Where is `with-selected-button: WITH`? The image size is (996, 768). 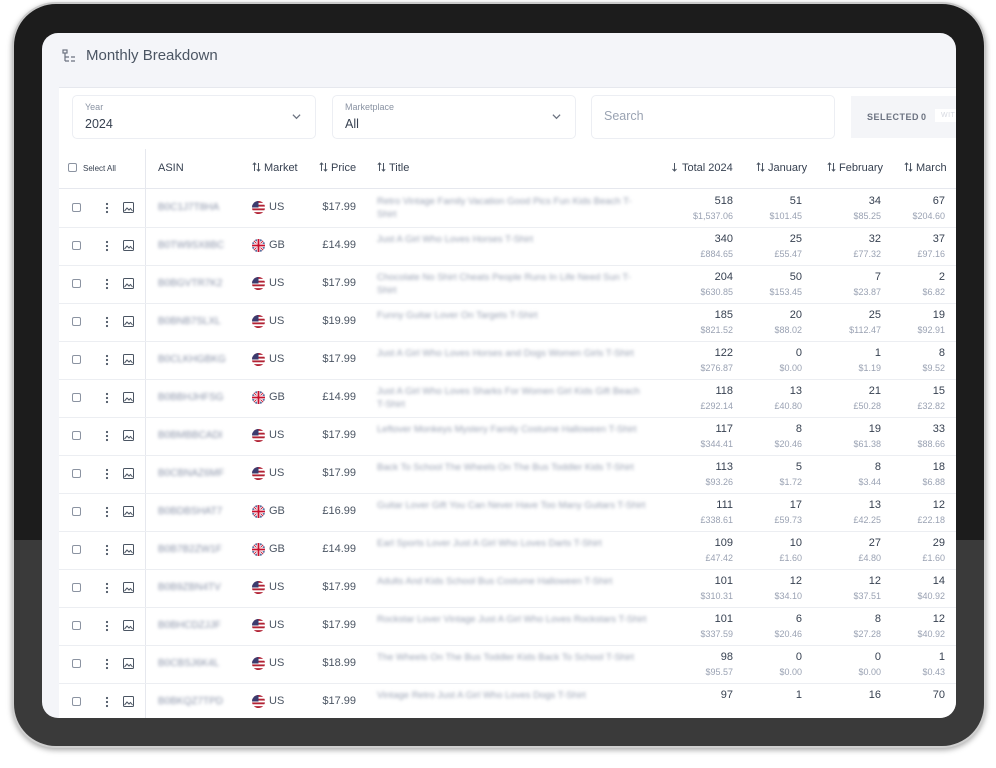
with-selected-button: WITH is located at coordinates (945, 115).